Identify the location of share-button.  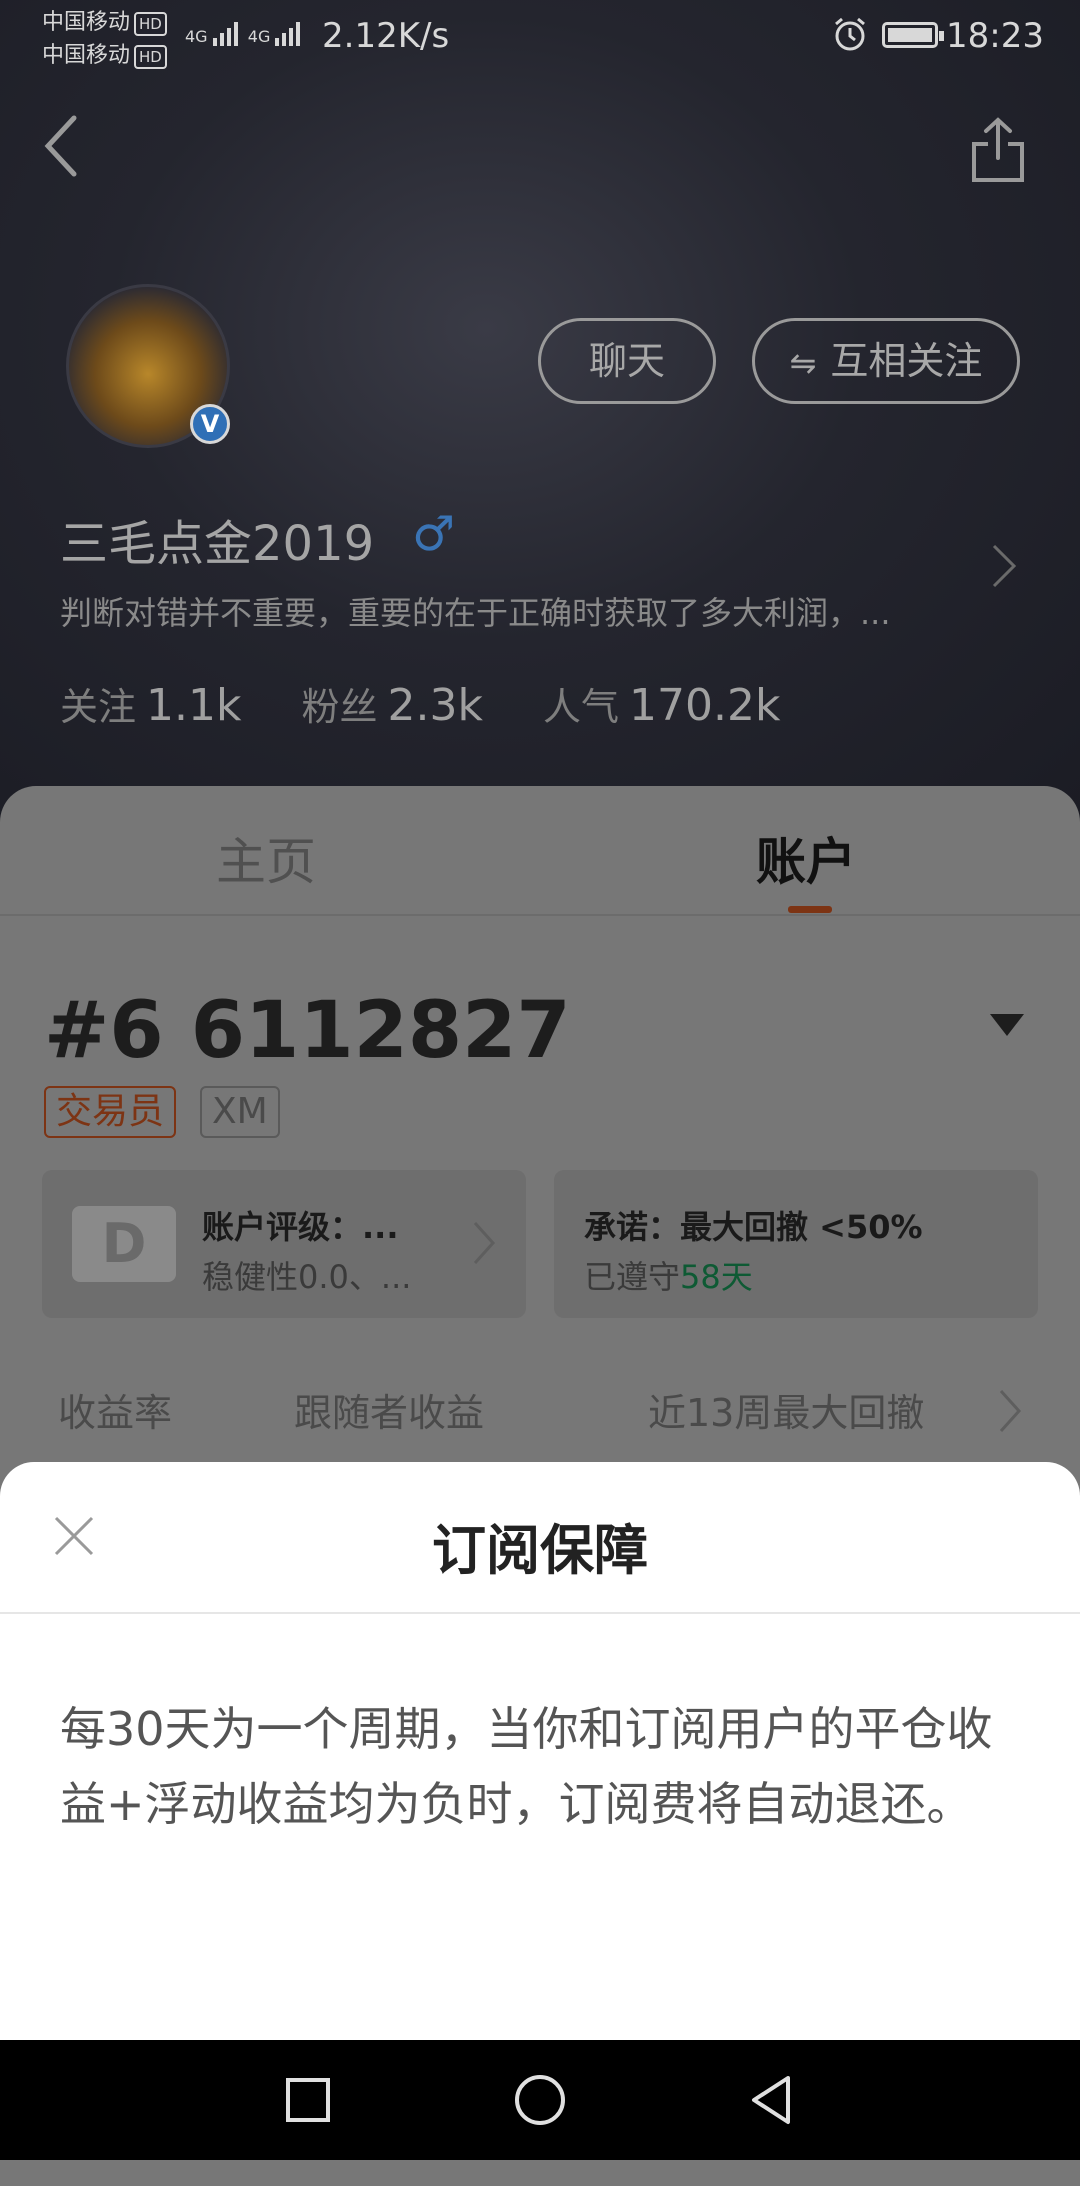
(998, 150).